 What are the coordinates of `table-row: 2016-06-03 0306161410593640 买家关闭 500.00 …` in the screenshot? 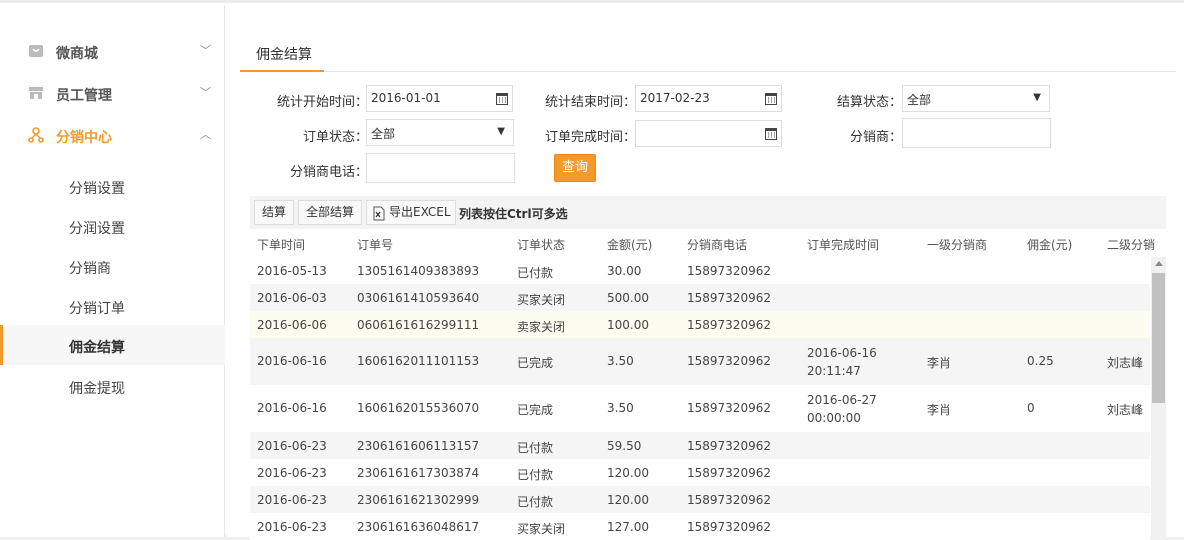 It's located at (700, 297).